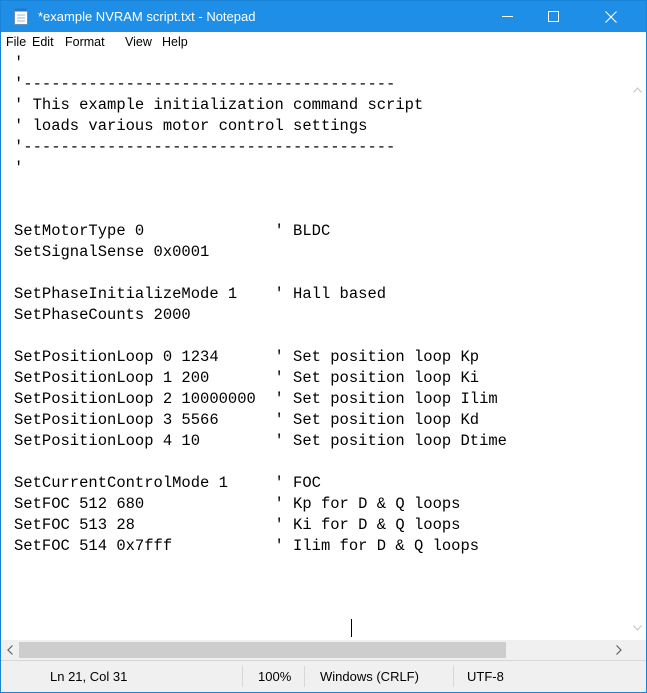 Image resolution: width=647 pixels, height=693 pixels. I want to click on code-line: SetMotorType 0 ' BLDC, so click(172, 231).